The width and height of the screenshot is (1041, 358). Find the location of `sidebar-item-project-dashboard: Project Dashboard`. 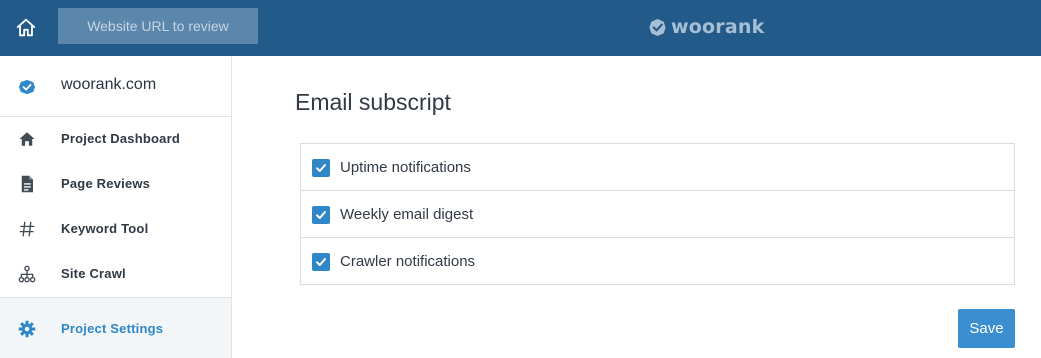

sidebar-item-project-dashboard: Project Dashboard is located at coordinates (115, 139).